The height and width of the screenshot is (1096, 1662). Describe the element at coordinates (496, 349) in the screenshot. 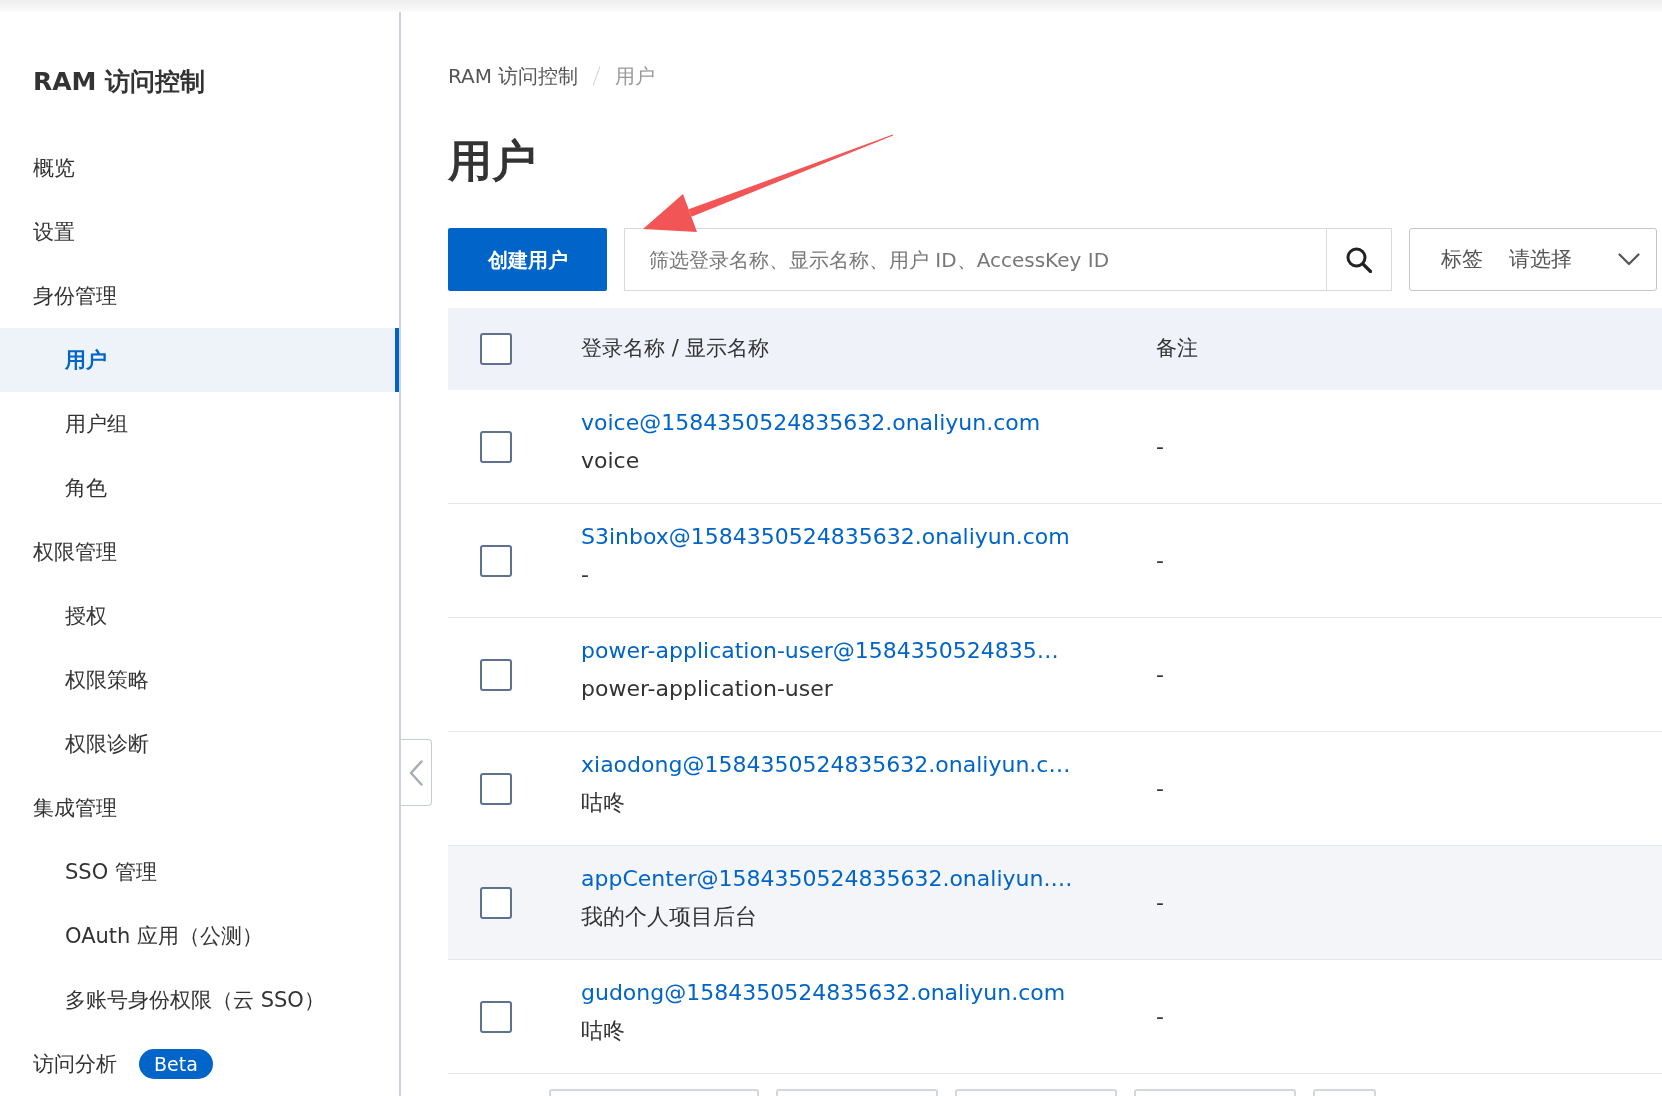

I see `select-all-checkbox` at that location.